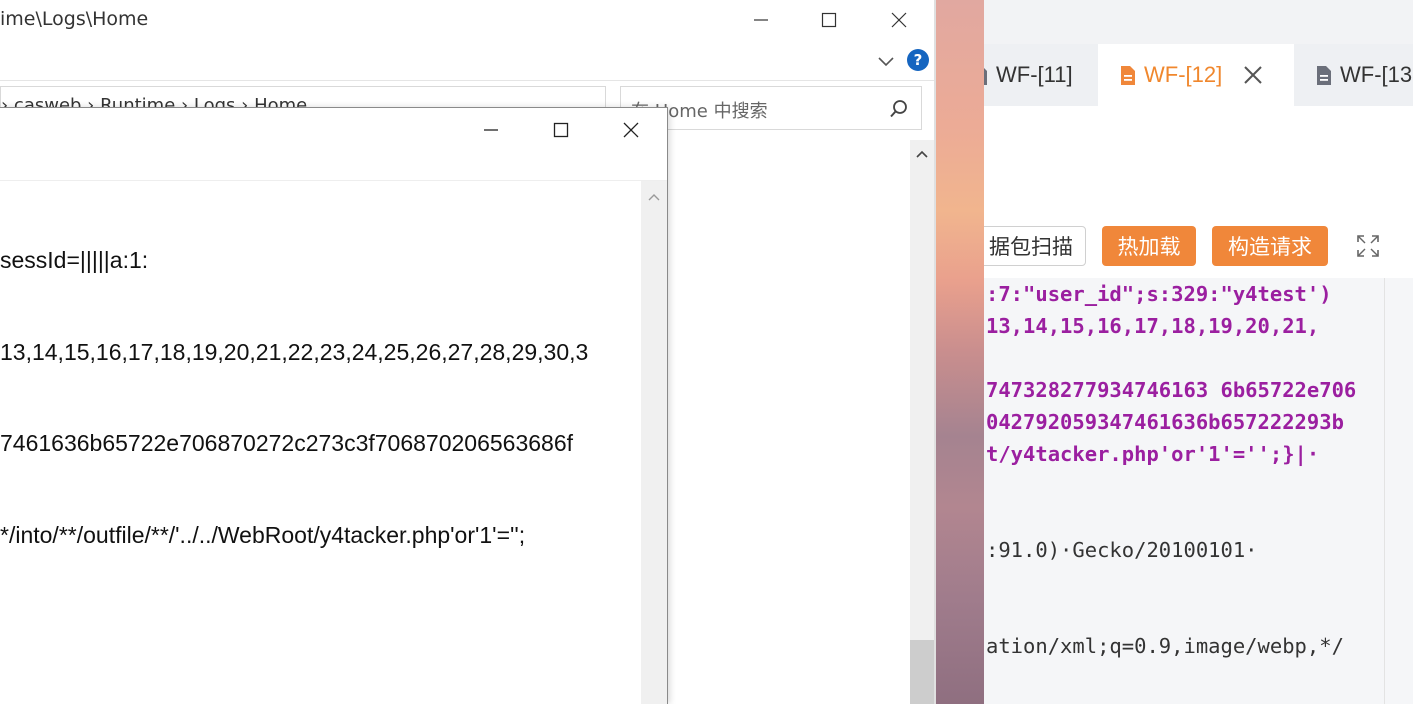 The image size is (1413, 704). I want to click on text-line: sessId=|||||a:1:, so click(74, 260).